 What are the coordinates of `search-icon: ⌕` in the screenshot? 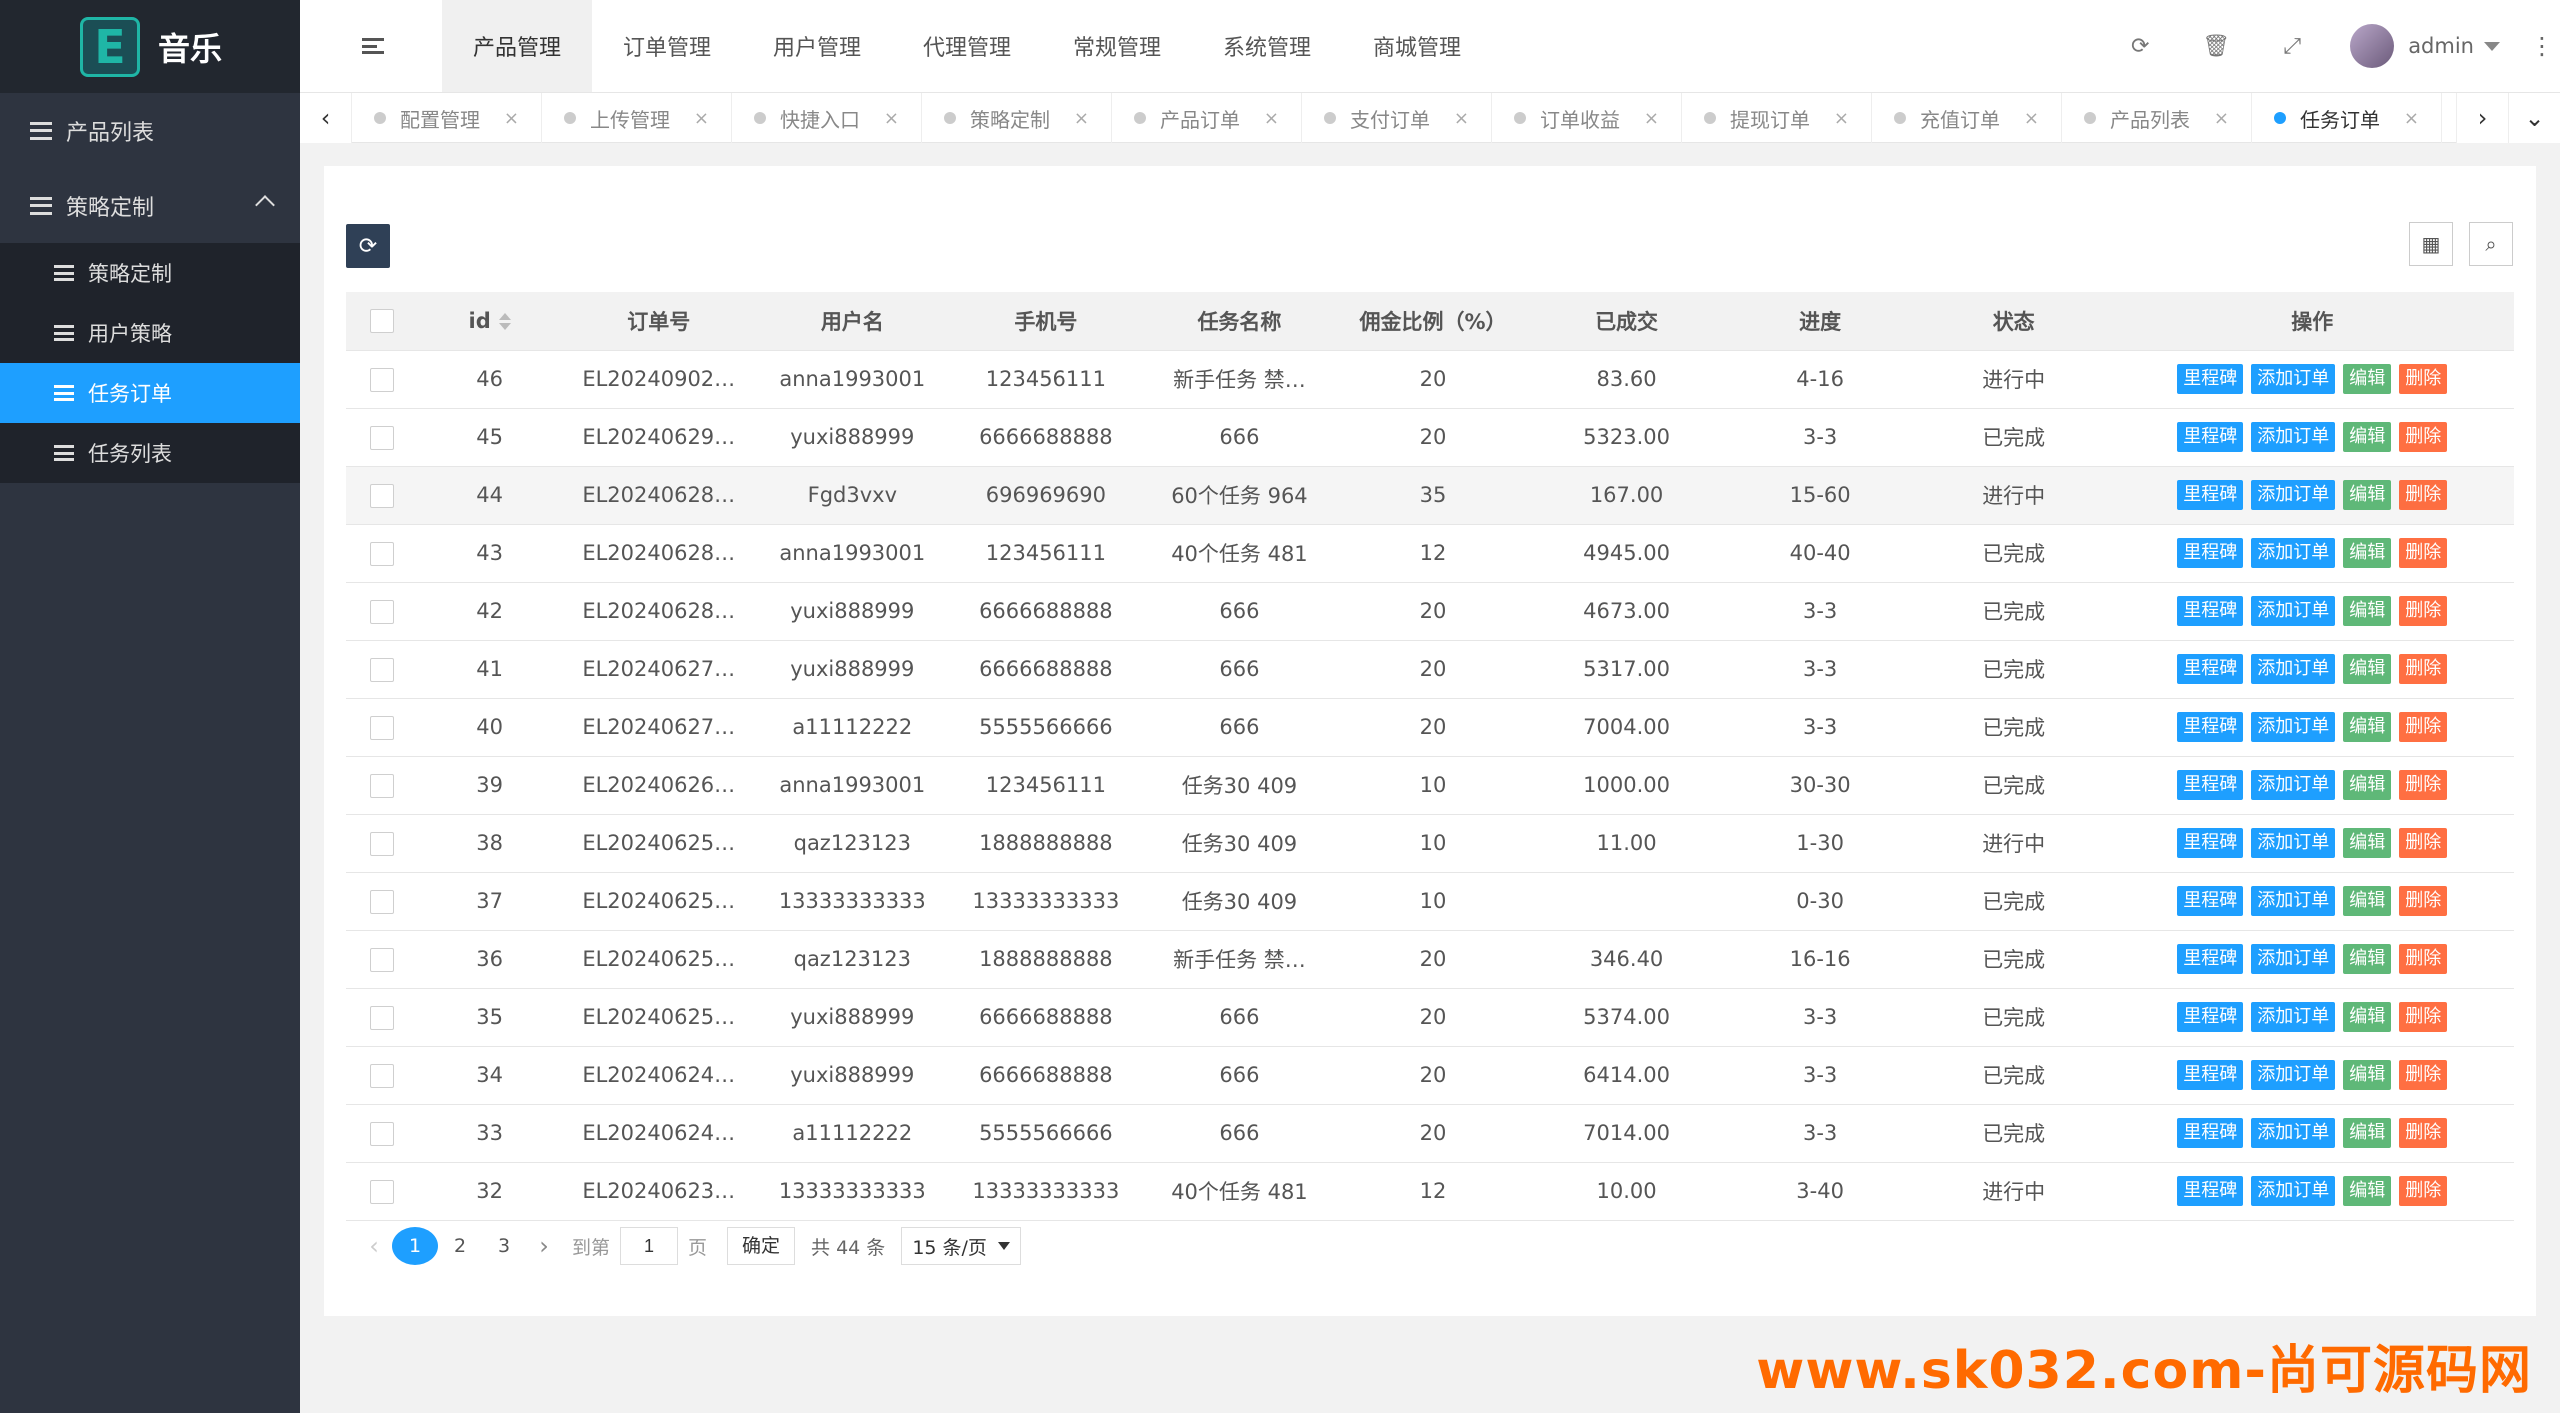 It's located at (2491, 244).